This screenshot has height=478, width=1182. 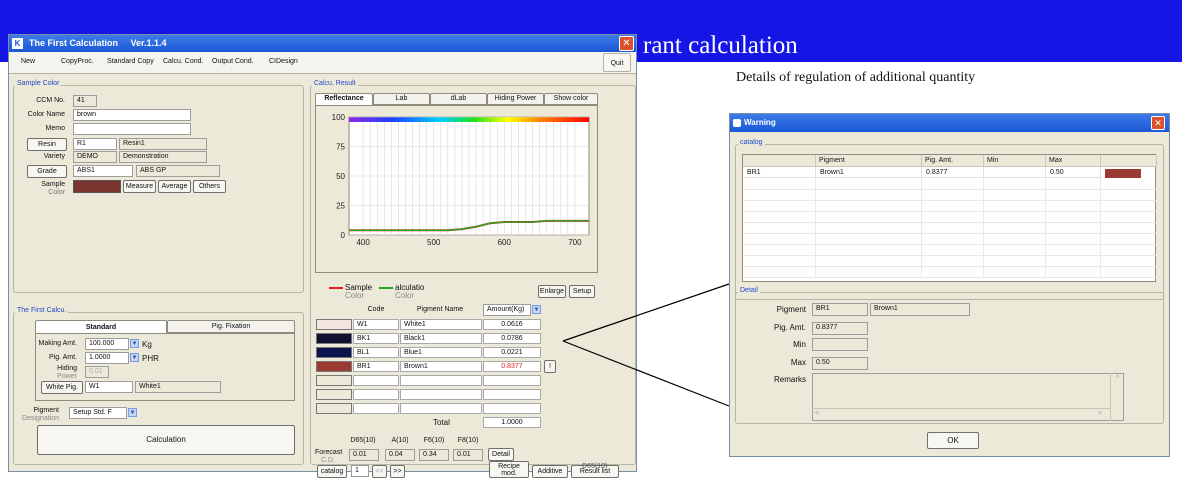 I want to click on reflectance-chart: 0 25 50 75 100 400 500 600 700, so click(x=461, y=180).